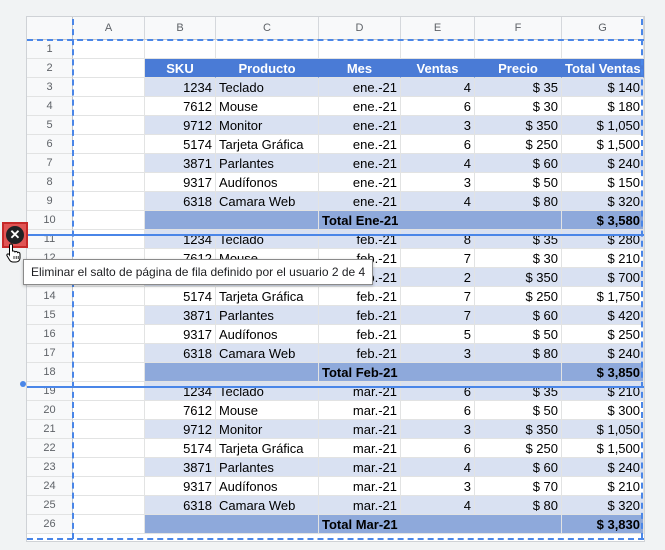 The width and height of the screenshot is (665, 550). I want to click on cell-ventas: 6, so click(438, 448).